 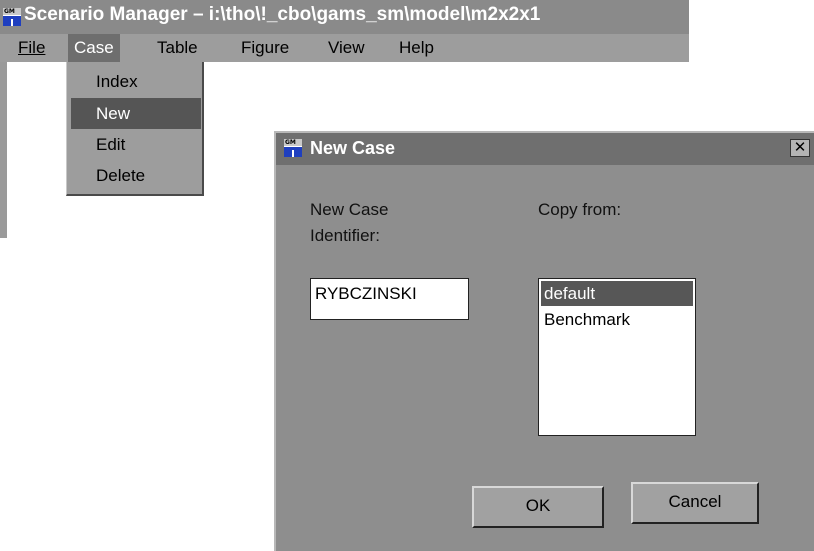 I want to click on menu-case-label: Case, so click(x=94, y=47).